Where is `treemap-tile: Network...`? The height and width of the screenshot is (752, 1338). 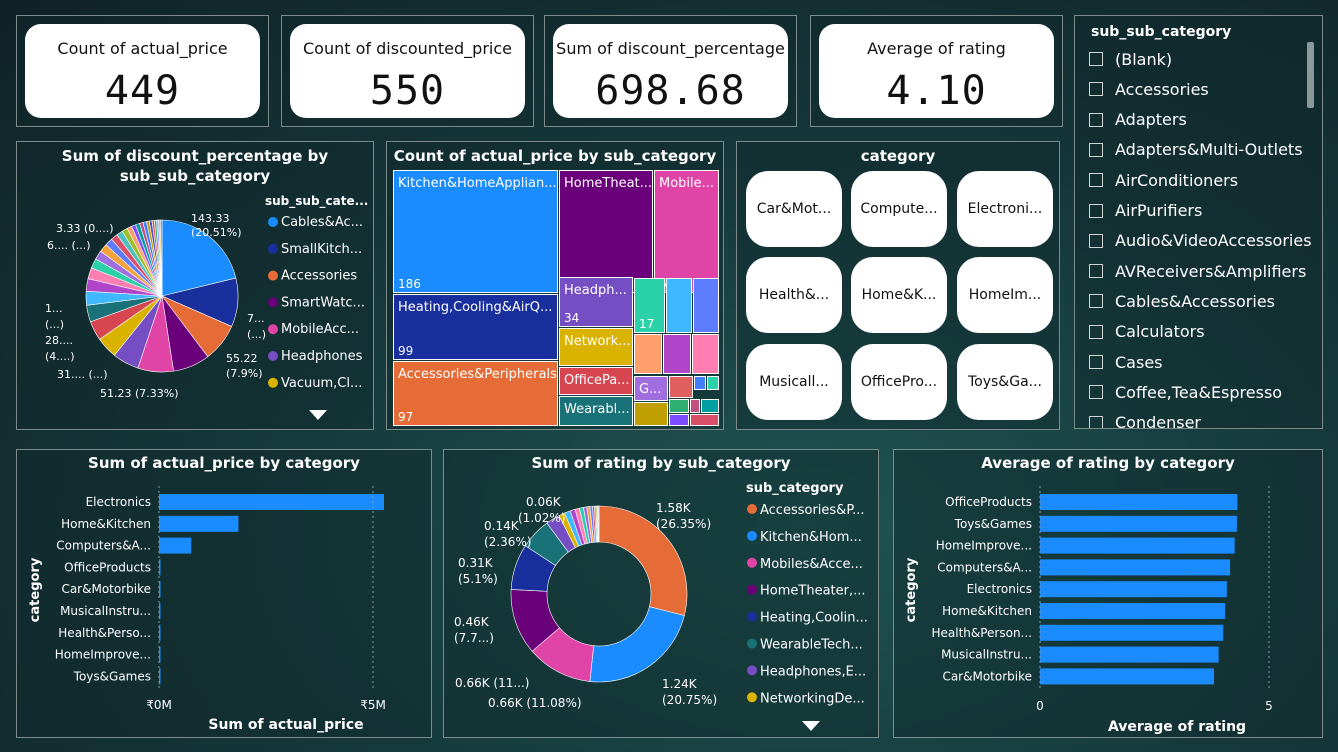 treemap-tile: Network... is located at coordinates (596, 347).